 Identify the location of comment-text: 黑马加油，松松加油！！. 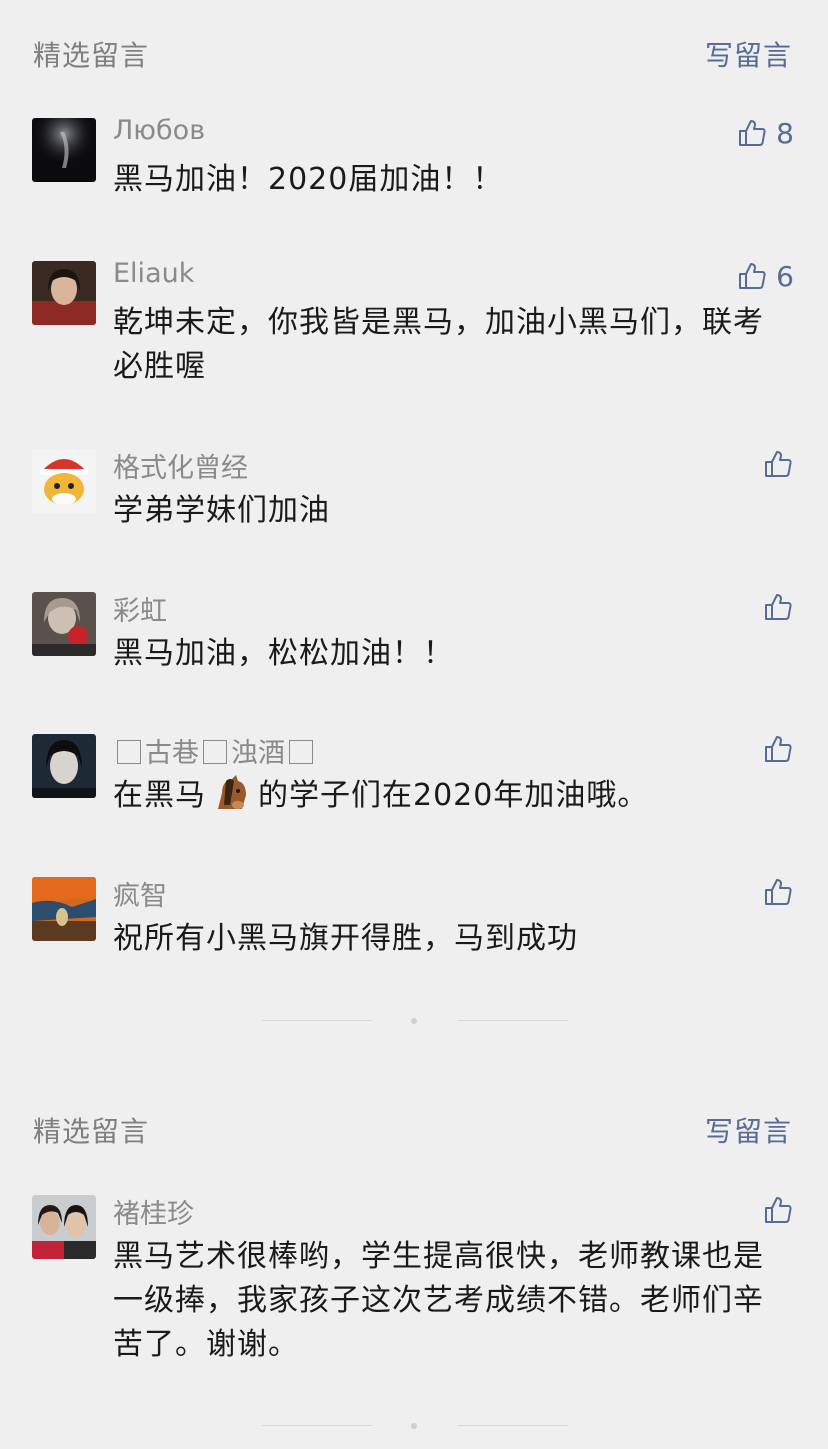
(283, 653).